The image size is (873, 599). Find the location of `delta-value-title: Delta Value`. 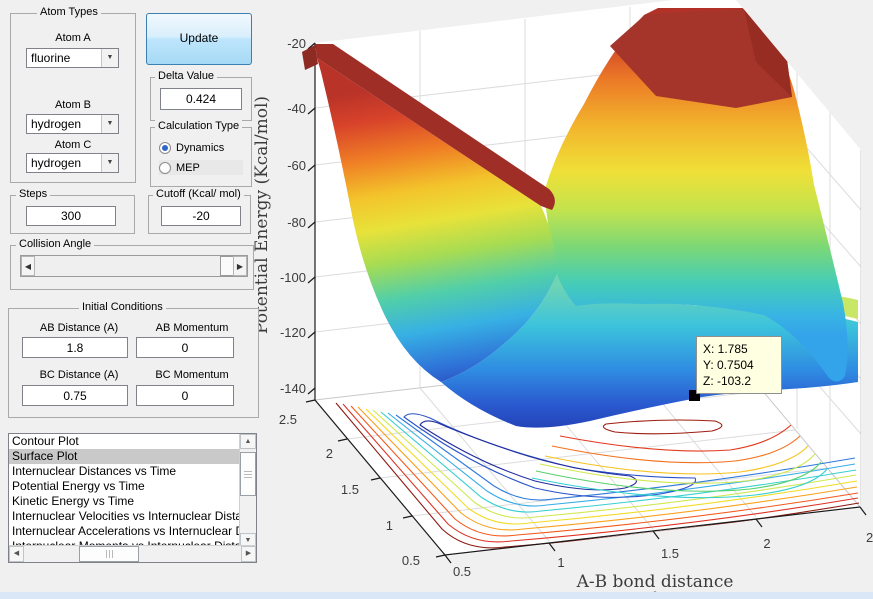

delta-value-title: Delta Value is located at coordinates (186, 76).